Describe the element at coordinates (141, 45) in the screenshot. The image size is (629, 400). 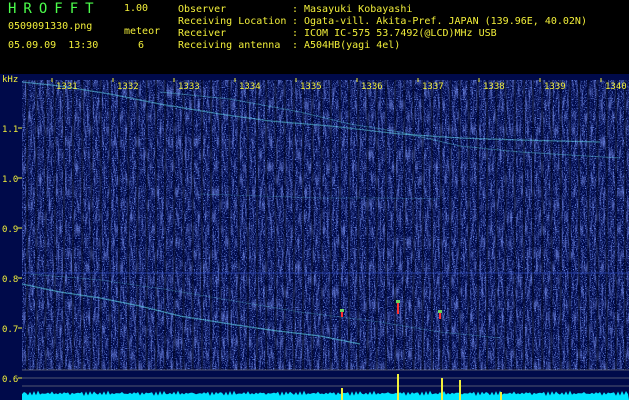
I see `meteor-count-value: 6` at that location.